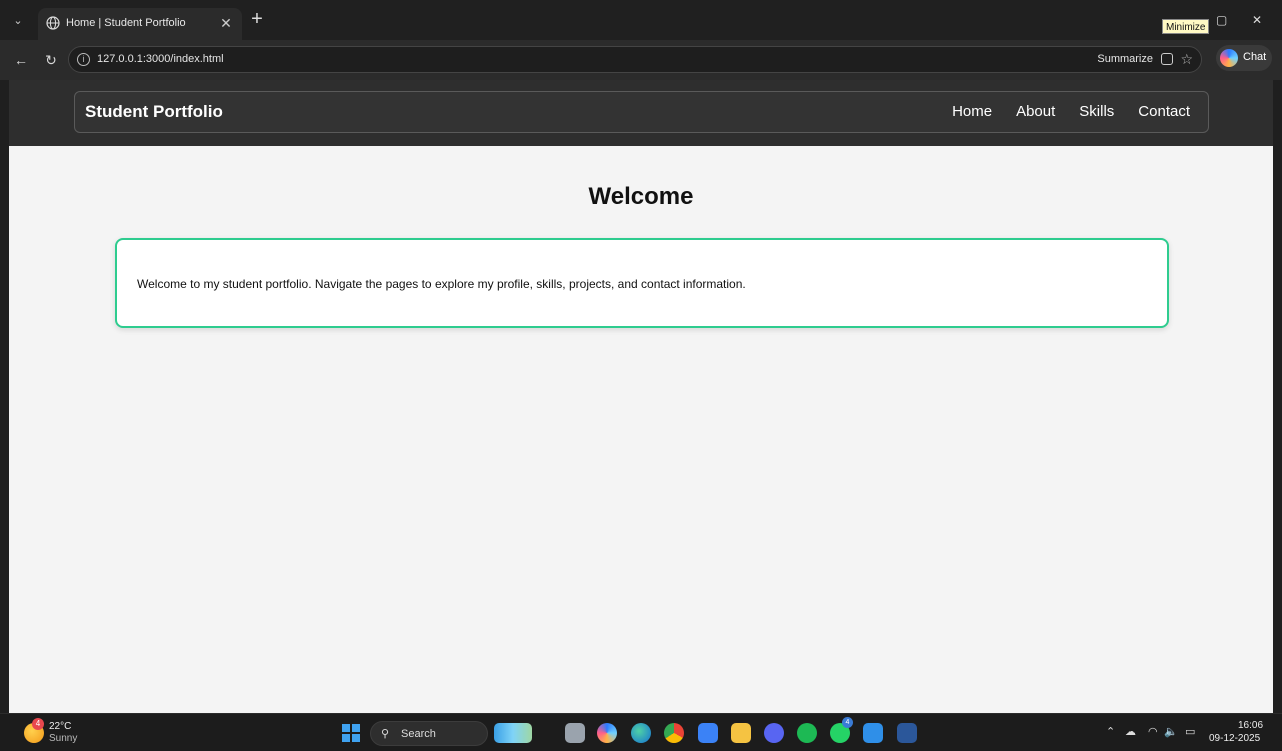 The width and height of the screenshot is (1282, 751). What do you see at coordinates (1250, 725) in the screenshot?
I see `clock-time: 16:06` at bounding box center [1250, 725].